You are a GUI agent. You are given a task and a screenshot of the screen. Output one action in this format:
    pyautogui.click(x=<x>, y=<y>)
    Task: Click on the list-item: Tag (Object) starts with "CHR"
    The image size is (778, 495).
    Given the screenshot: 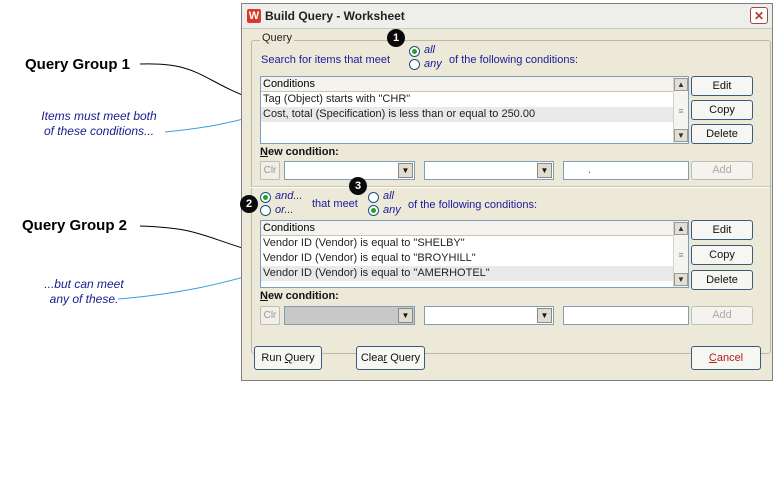 What is the action you would take?
    pyautogui.click(x=474, y=99)
    